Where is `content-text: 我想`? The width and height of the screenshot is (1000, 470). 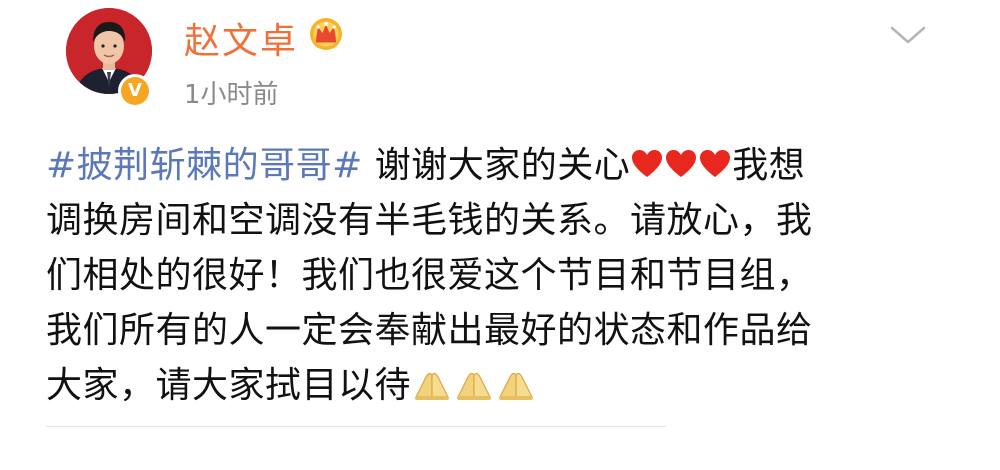 content-text: 我想 is located at coordinates (769, 165).